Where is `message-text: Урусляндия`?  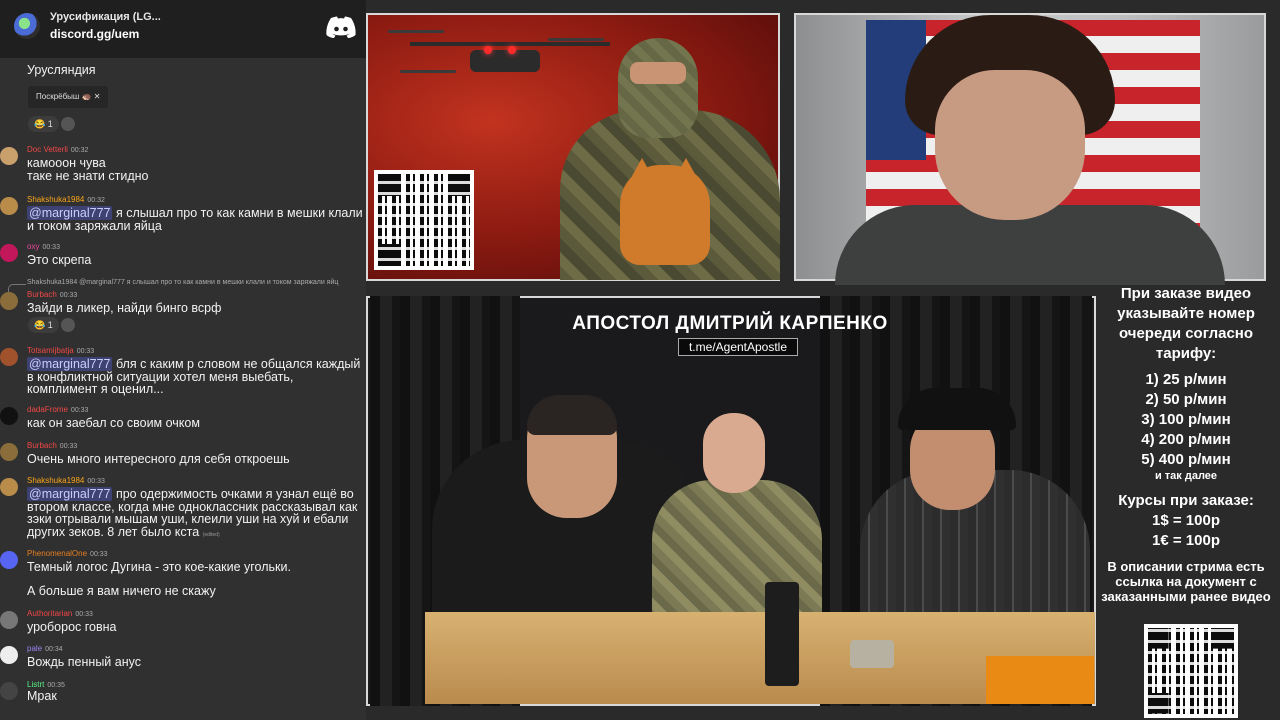
message-text: Урусляндия is located at coordinates (61, 70).